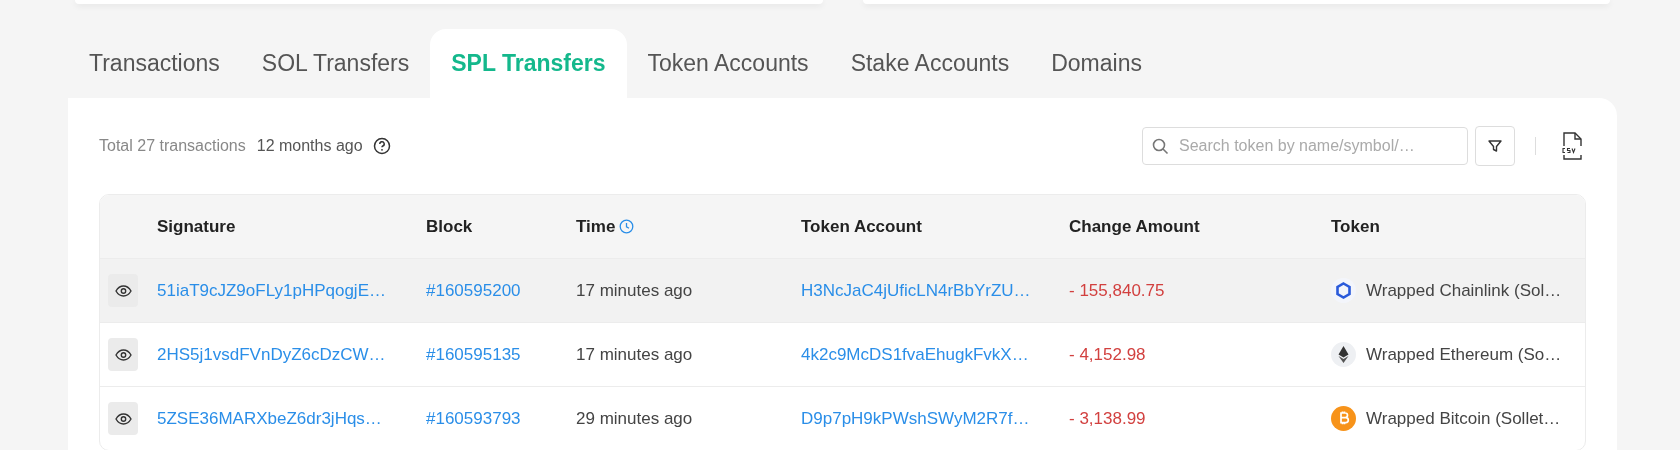 The width and height of the screenshot is (1680, 450). Describe the element at coordinates (1096, 63) in the screenshot. I see `tab: Domains` at that location.